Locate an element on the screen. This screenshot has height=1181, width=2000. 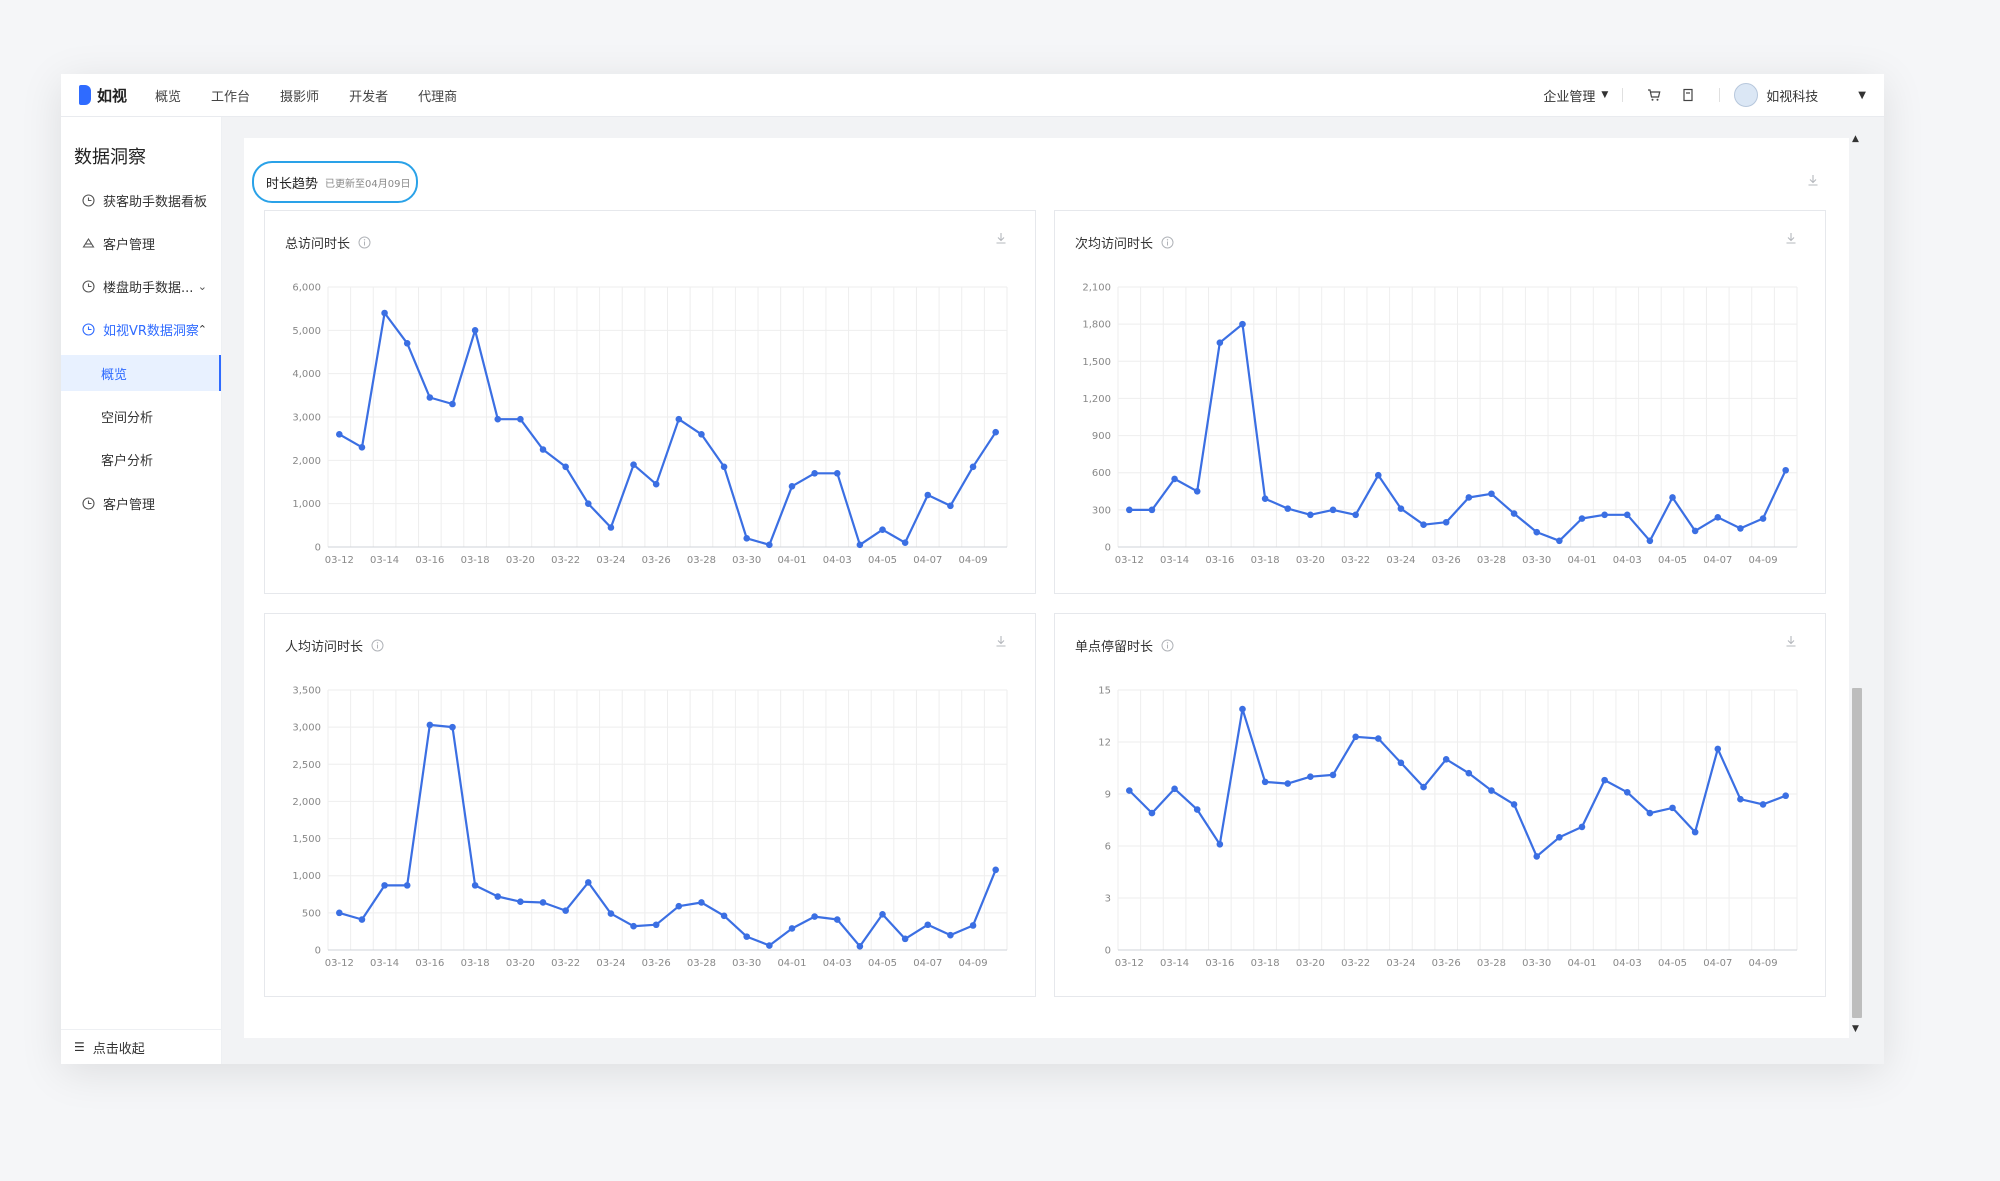
x-tick-label: 03-20 is located at coordinates (1310, 963).